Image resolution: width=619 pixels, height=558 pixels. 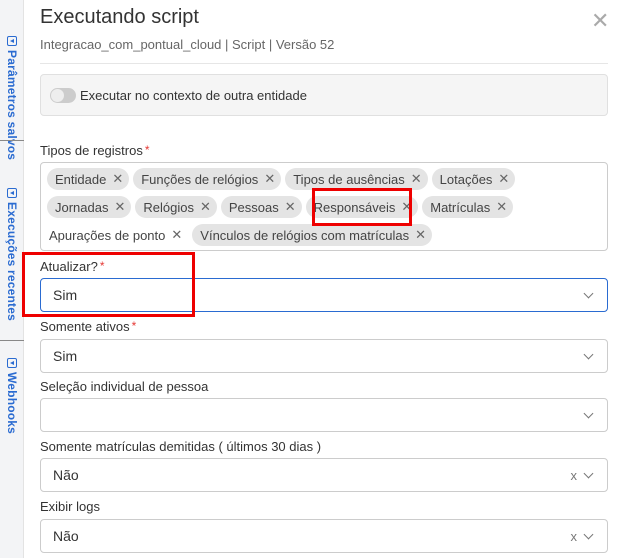 I want to click on chip: Funções de relógios ✕, so click(x=207, y=179).